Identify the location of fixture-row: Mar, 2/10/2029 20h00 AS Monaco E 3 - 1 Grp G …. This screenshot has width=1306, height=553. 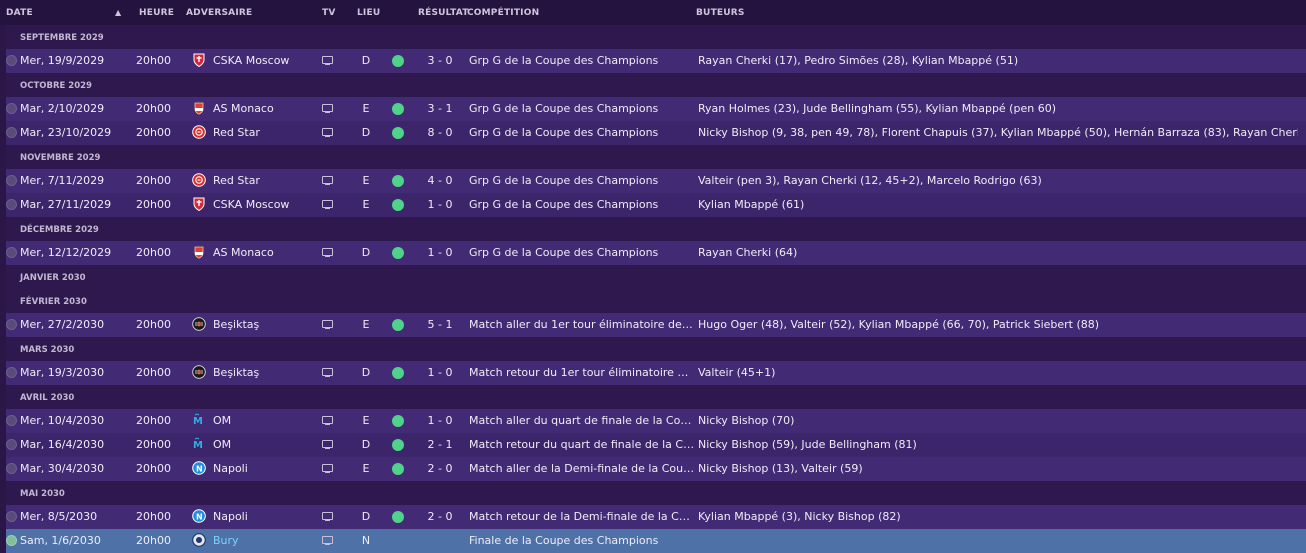
(656, 109).